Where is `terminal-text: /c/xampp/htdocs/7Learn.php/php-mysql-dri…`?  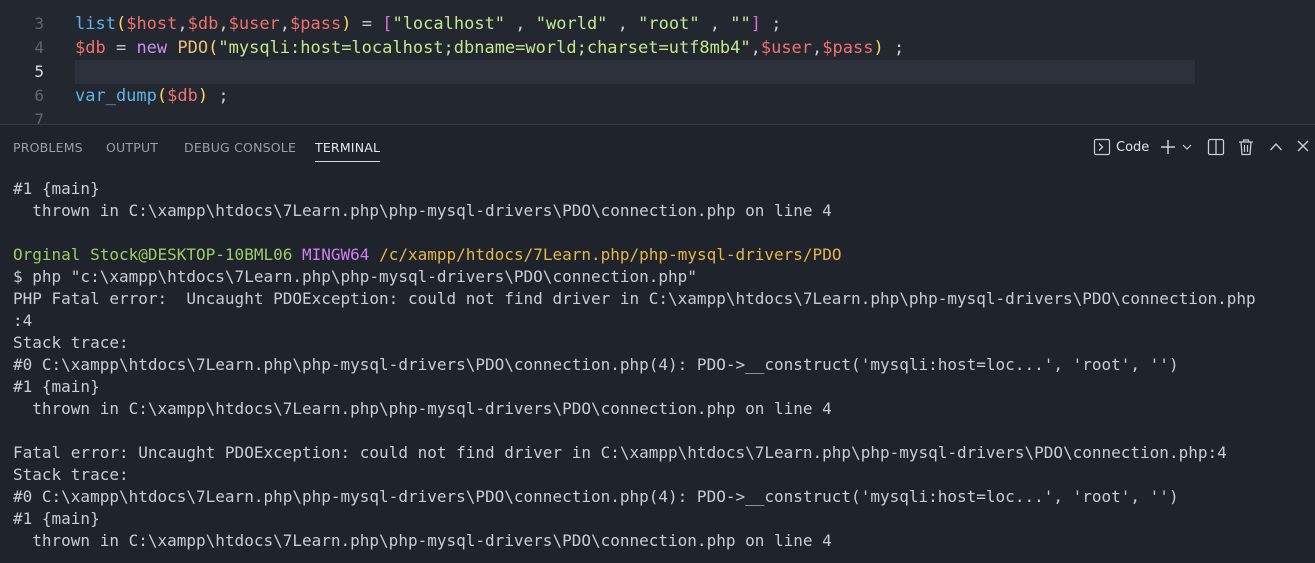
terminal-text: /c/xampp/htdocs/7Learn.php/php-mysql-dri… is located at coordinates (610, 254).